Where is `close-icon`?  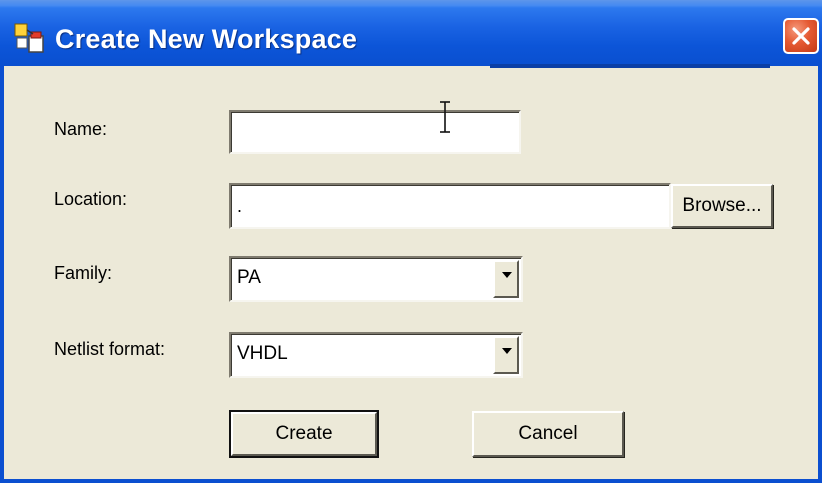 close-icon is located at coordinates (801, 36).